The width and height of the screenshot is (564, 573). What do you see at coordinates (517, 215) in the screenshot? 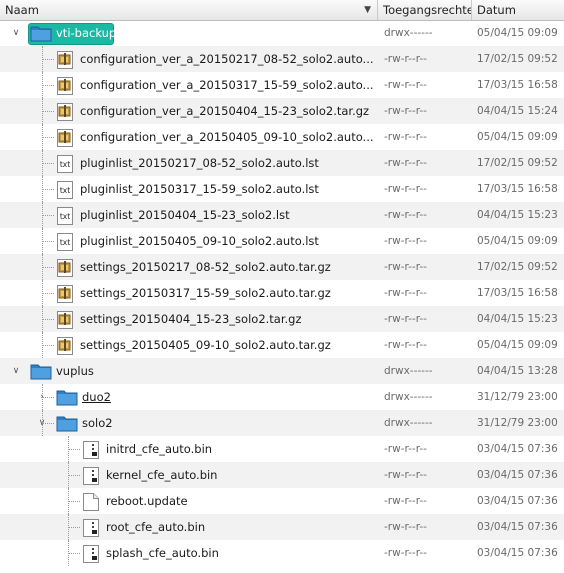
I see `date-cell: 04/04/15 15:23` at bounding box center [517, 215].